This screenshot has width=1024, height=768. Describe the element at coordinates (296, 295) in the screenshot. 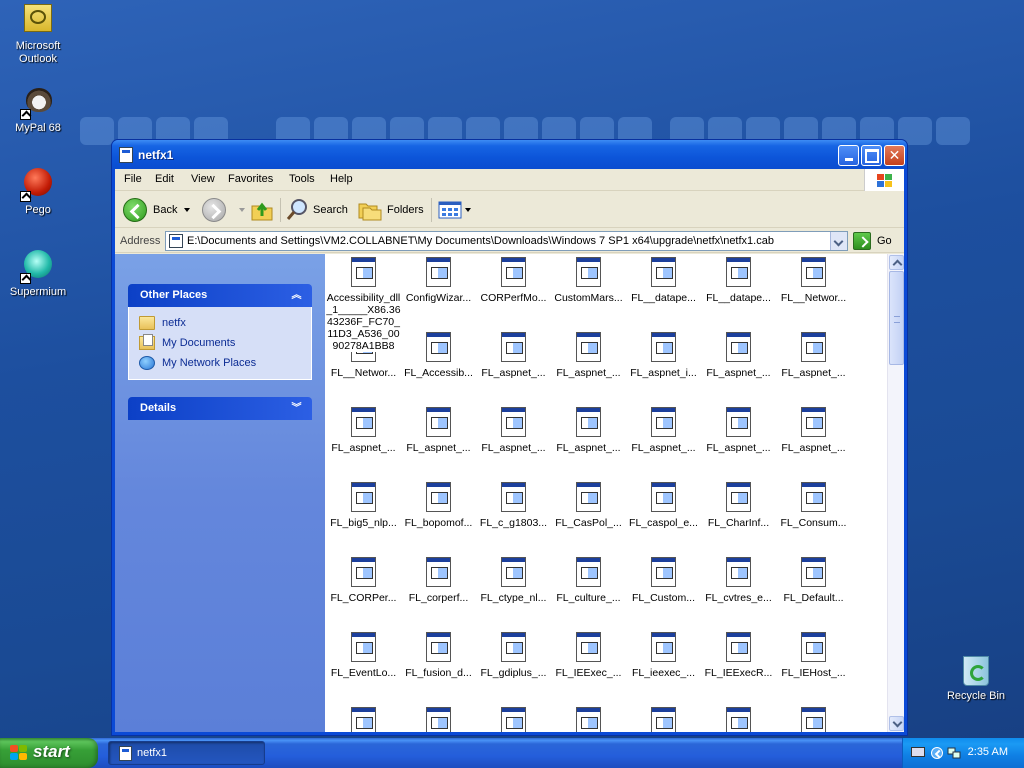

I see `collapse-icon: ︽` at that location.